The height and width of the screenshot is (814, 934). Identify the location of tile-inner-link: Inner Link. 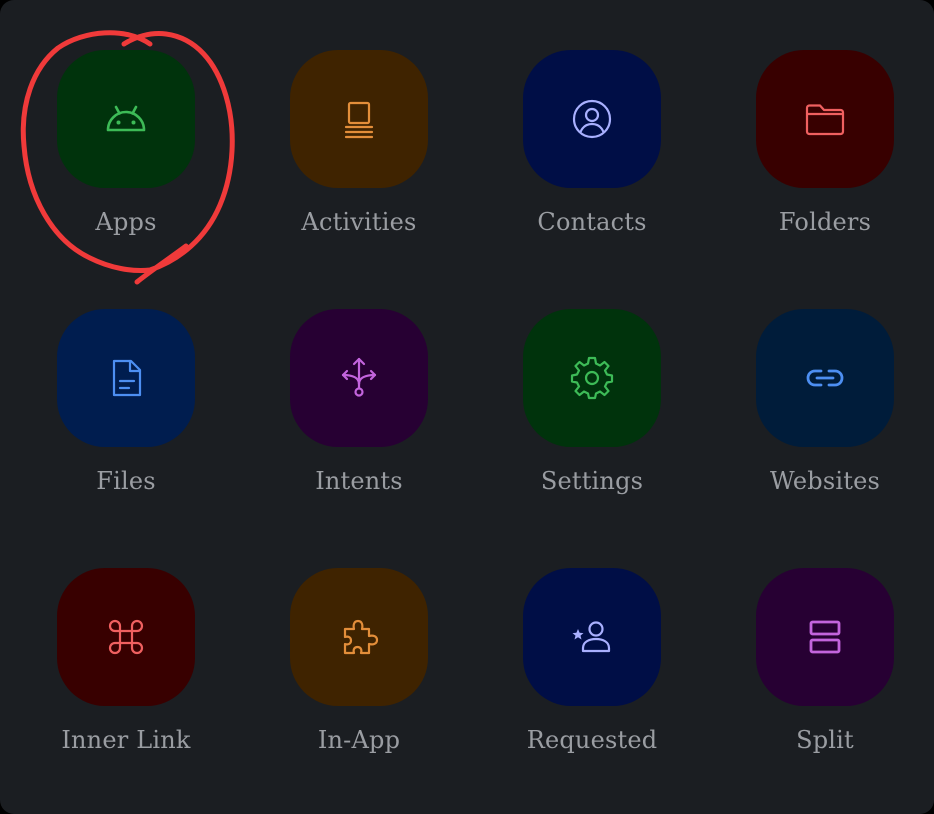
(126, 688).